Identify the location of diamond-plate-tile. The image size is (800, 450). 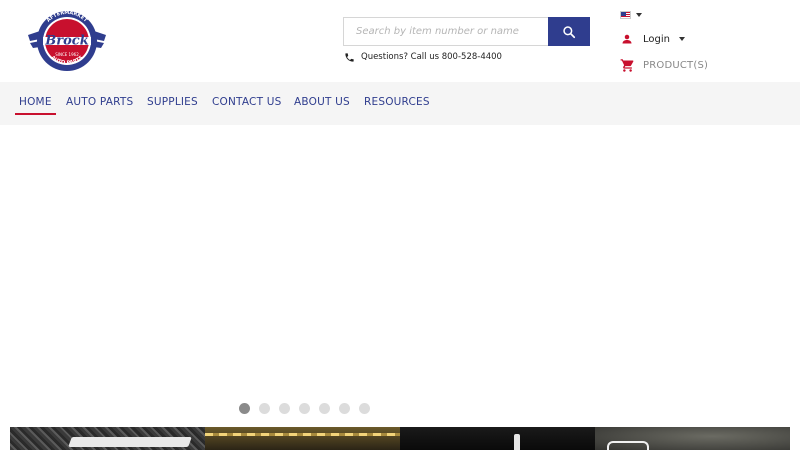
(107, 438).